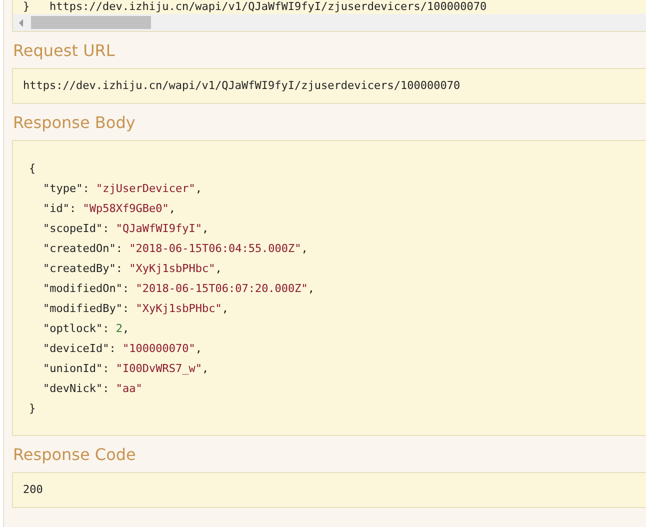  I want to click on section-heading: Request URL, so click(64, 51).